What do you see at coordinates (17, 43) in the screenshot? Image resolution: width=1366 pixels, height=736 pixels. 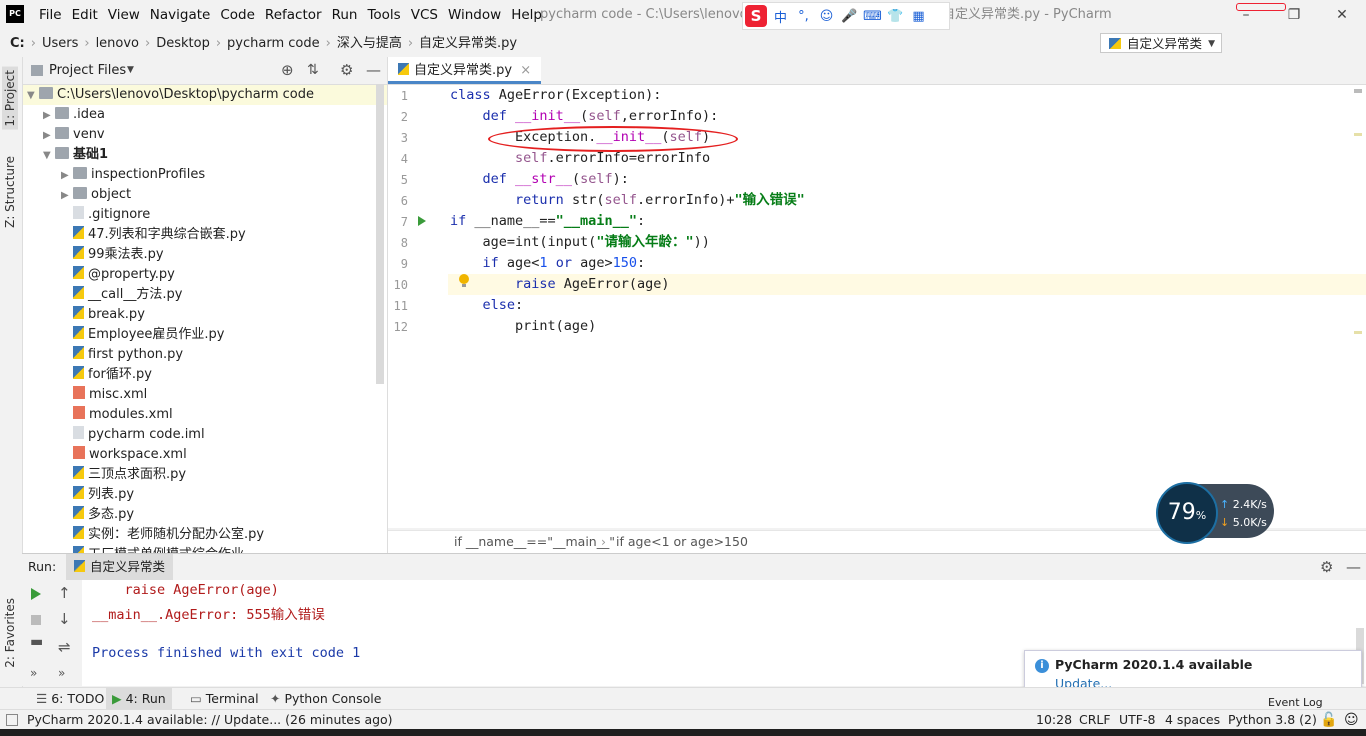 I see `crumb-drive: C:` at bounding box center [17, 43].